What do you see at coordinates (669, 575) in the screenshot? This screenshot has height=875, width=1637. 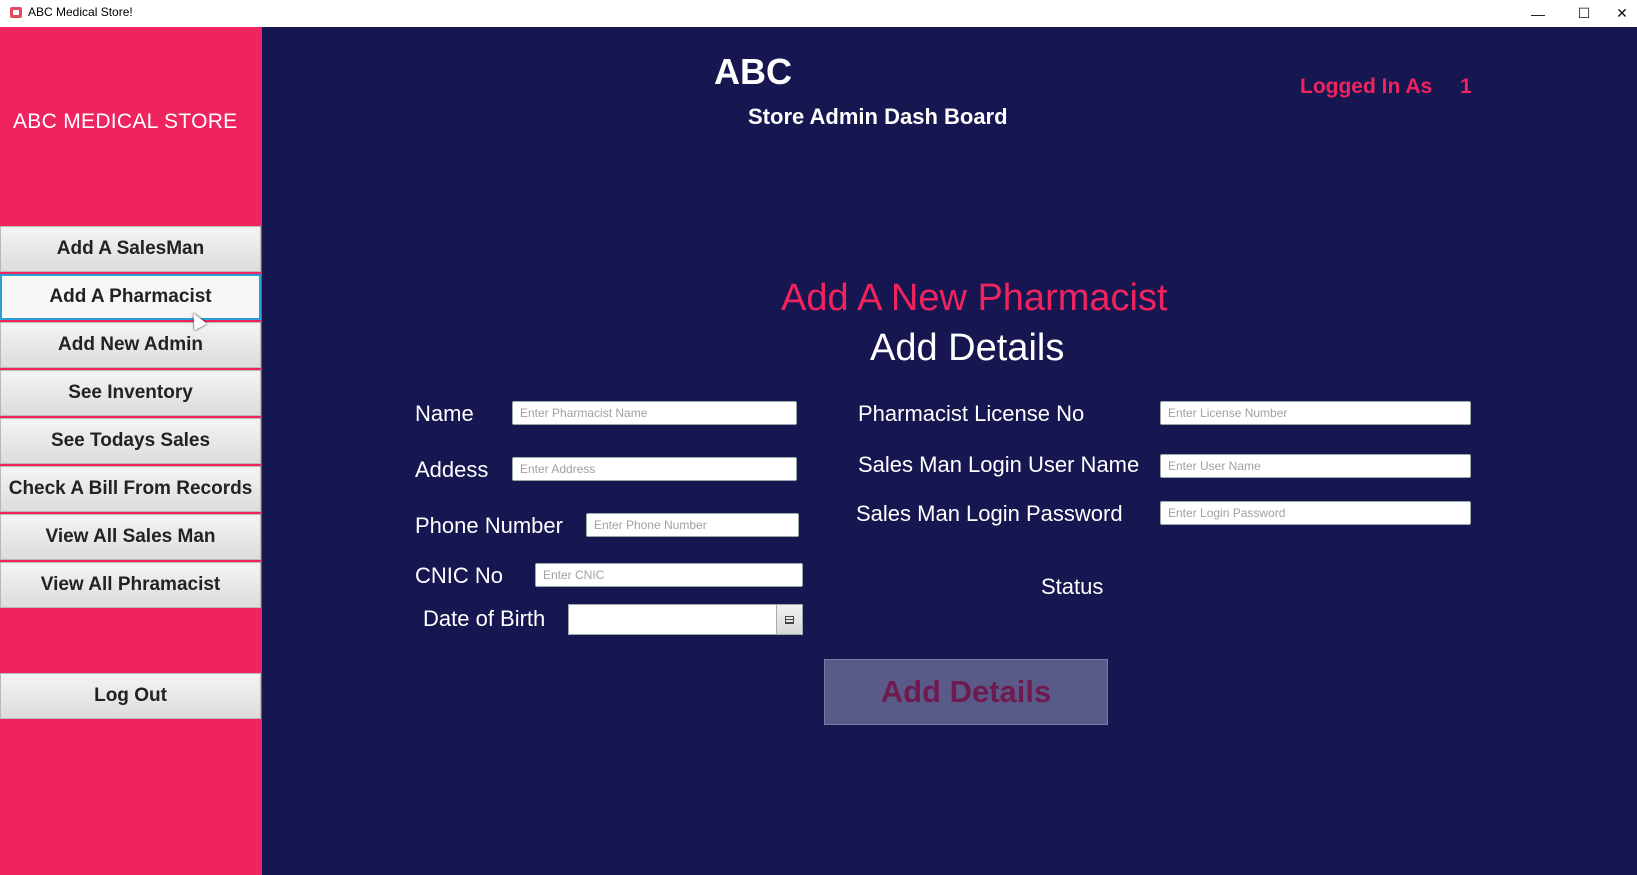 I see `cnic-input` at bounding box center [669, 575].